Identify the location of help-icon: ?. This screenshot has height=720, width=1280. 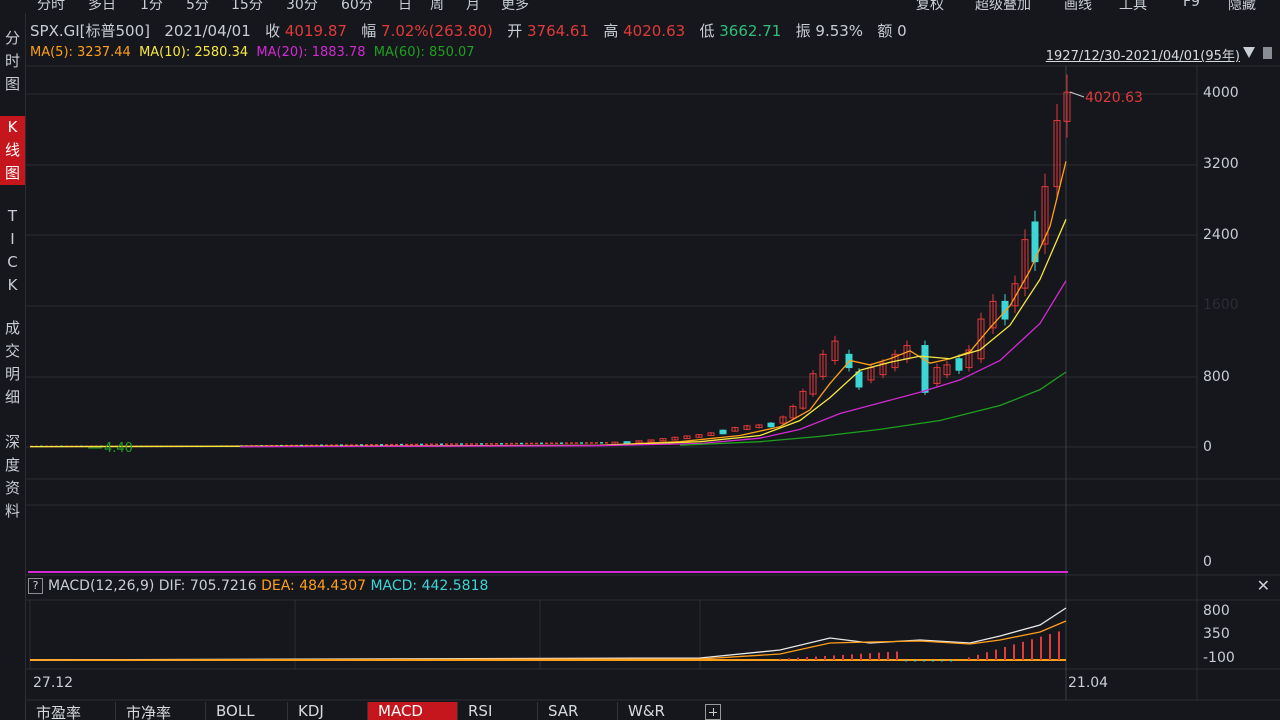
(35, 586).